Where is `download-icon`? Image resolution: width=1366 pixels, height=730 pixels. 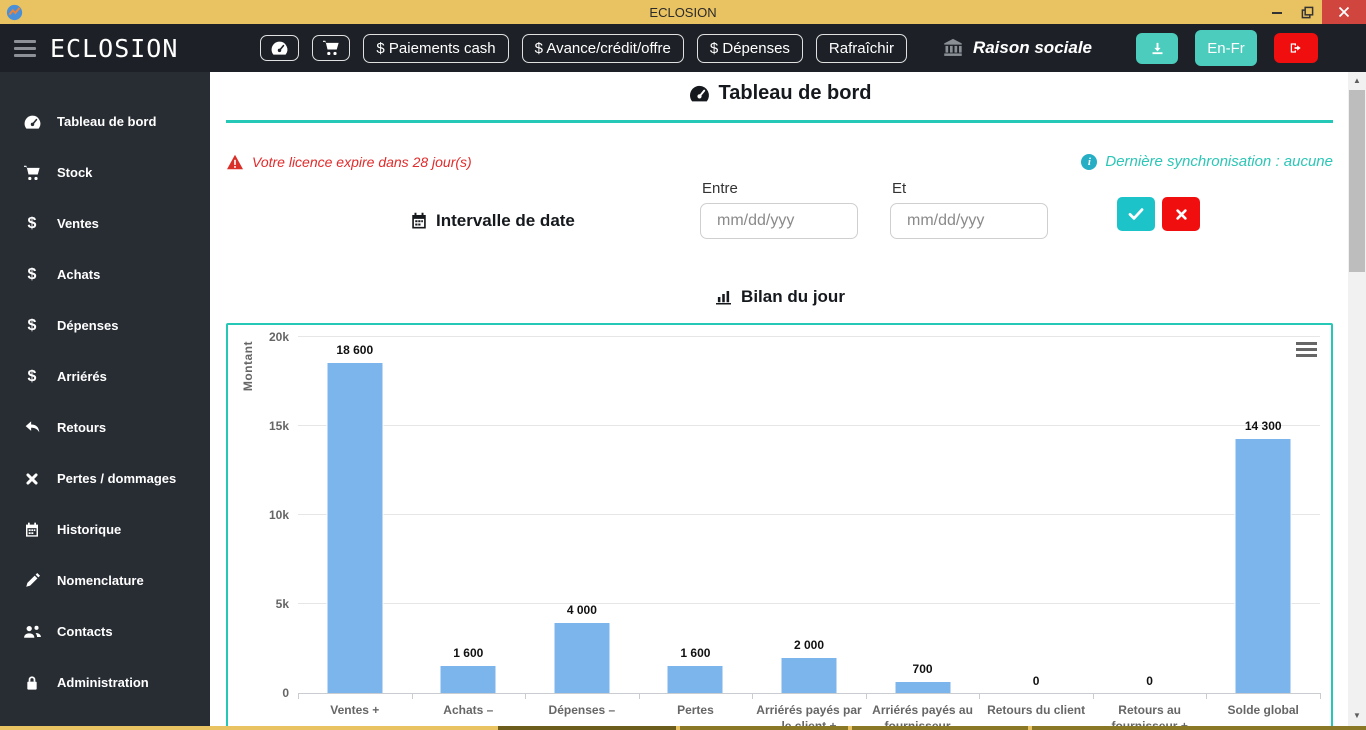
download-icon is located at coordinates (1157, 48).